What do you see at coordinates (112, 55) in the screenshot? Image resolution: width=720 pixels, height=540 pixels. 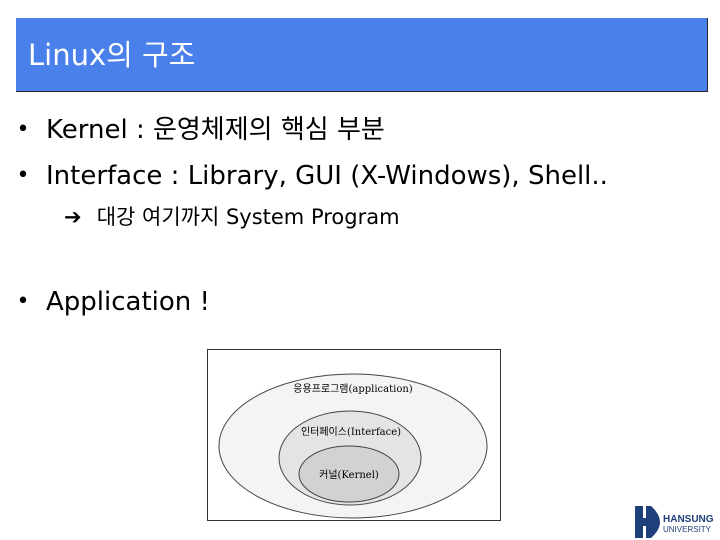 I see `slide-title: Linux의 구조` at bounding box center [112, 55].